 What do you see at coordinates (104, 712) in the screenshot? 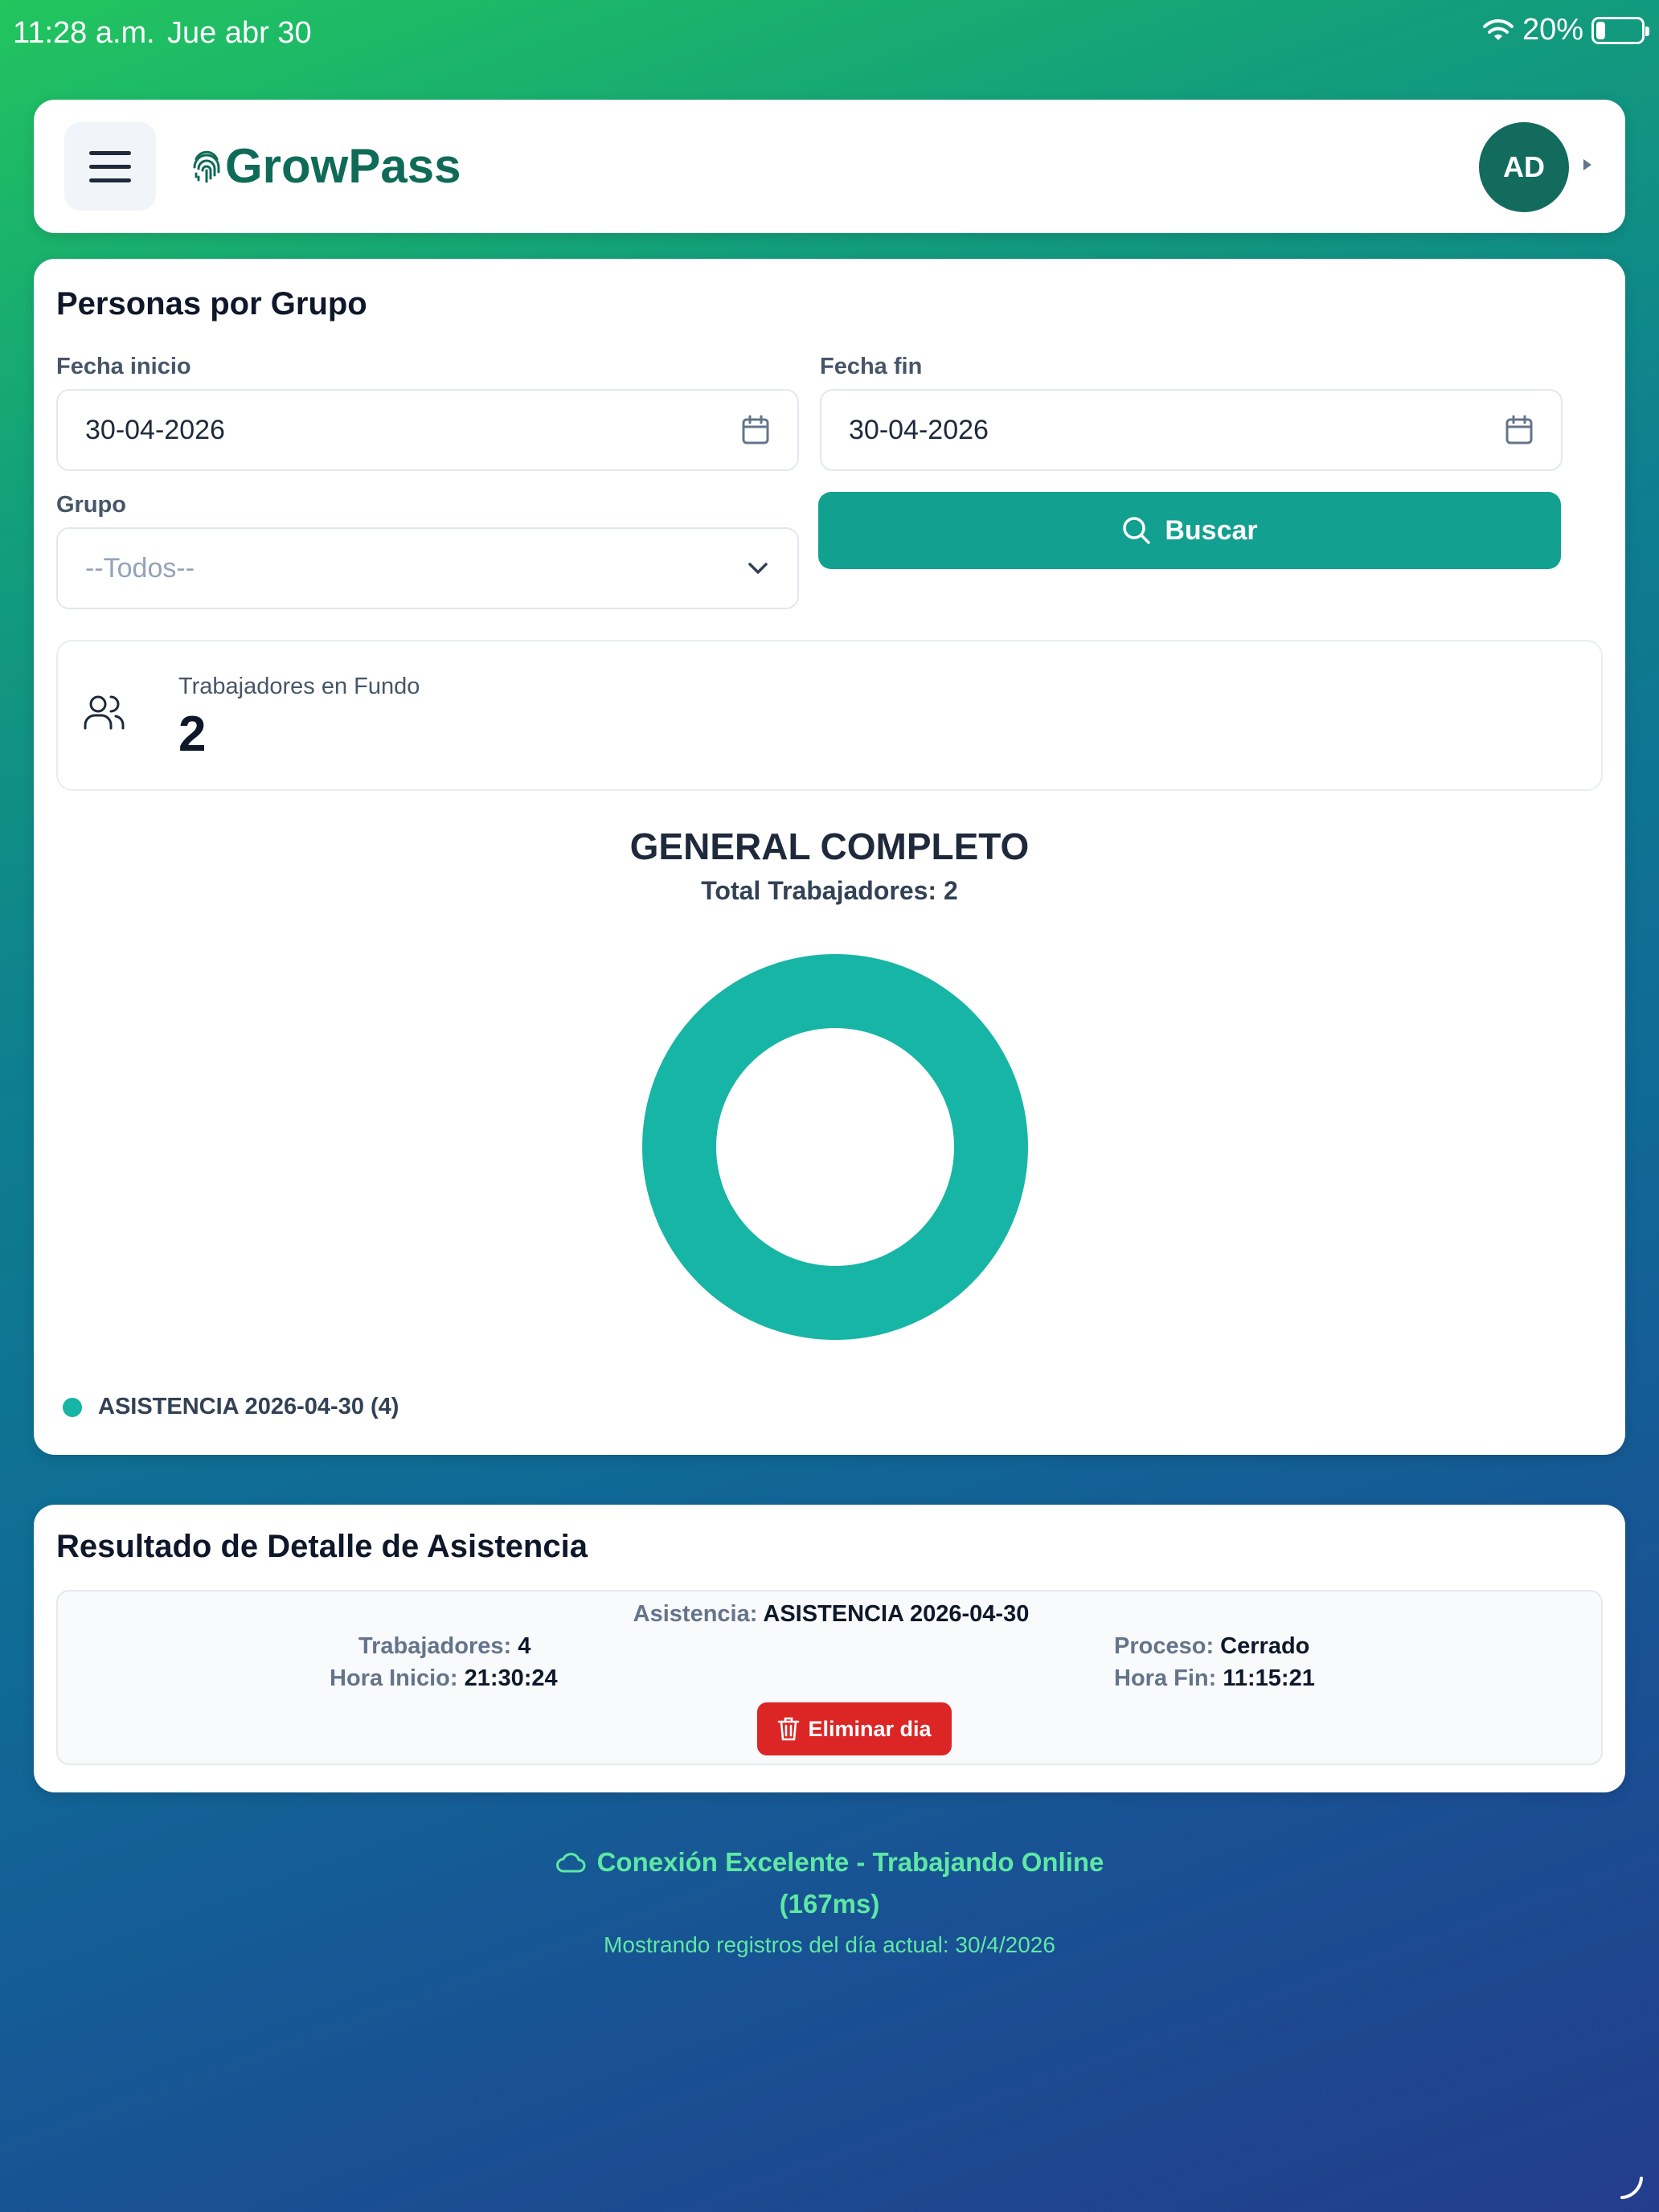
I see `users-icon` at bounding box center [104, 712].